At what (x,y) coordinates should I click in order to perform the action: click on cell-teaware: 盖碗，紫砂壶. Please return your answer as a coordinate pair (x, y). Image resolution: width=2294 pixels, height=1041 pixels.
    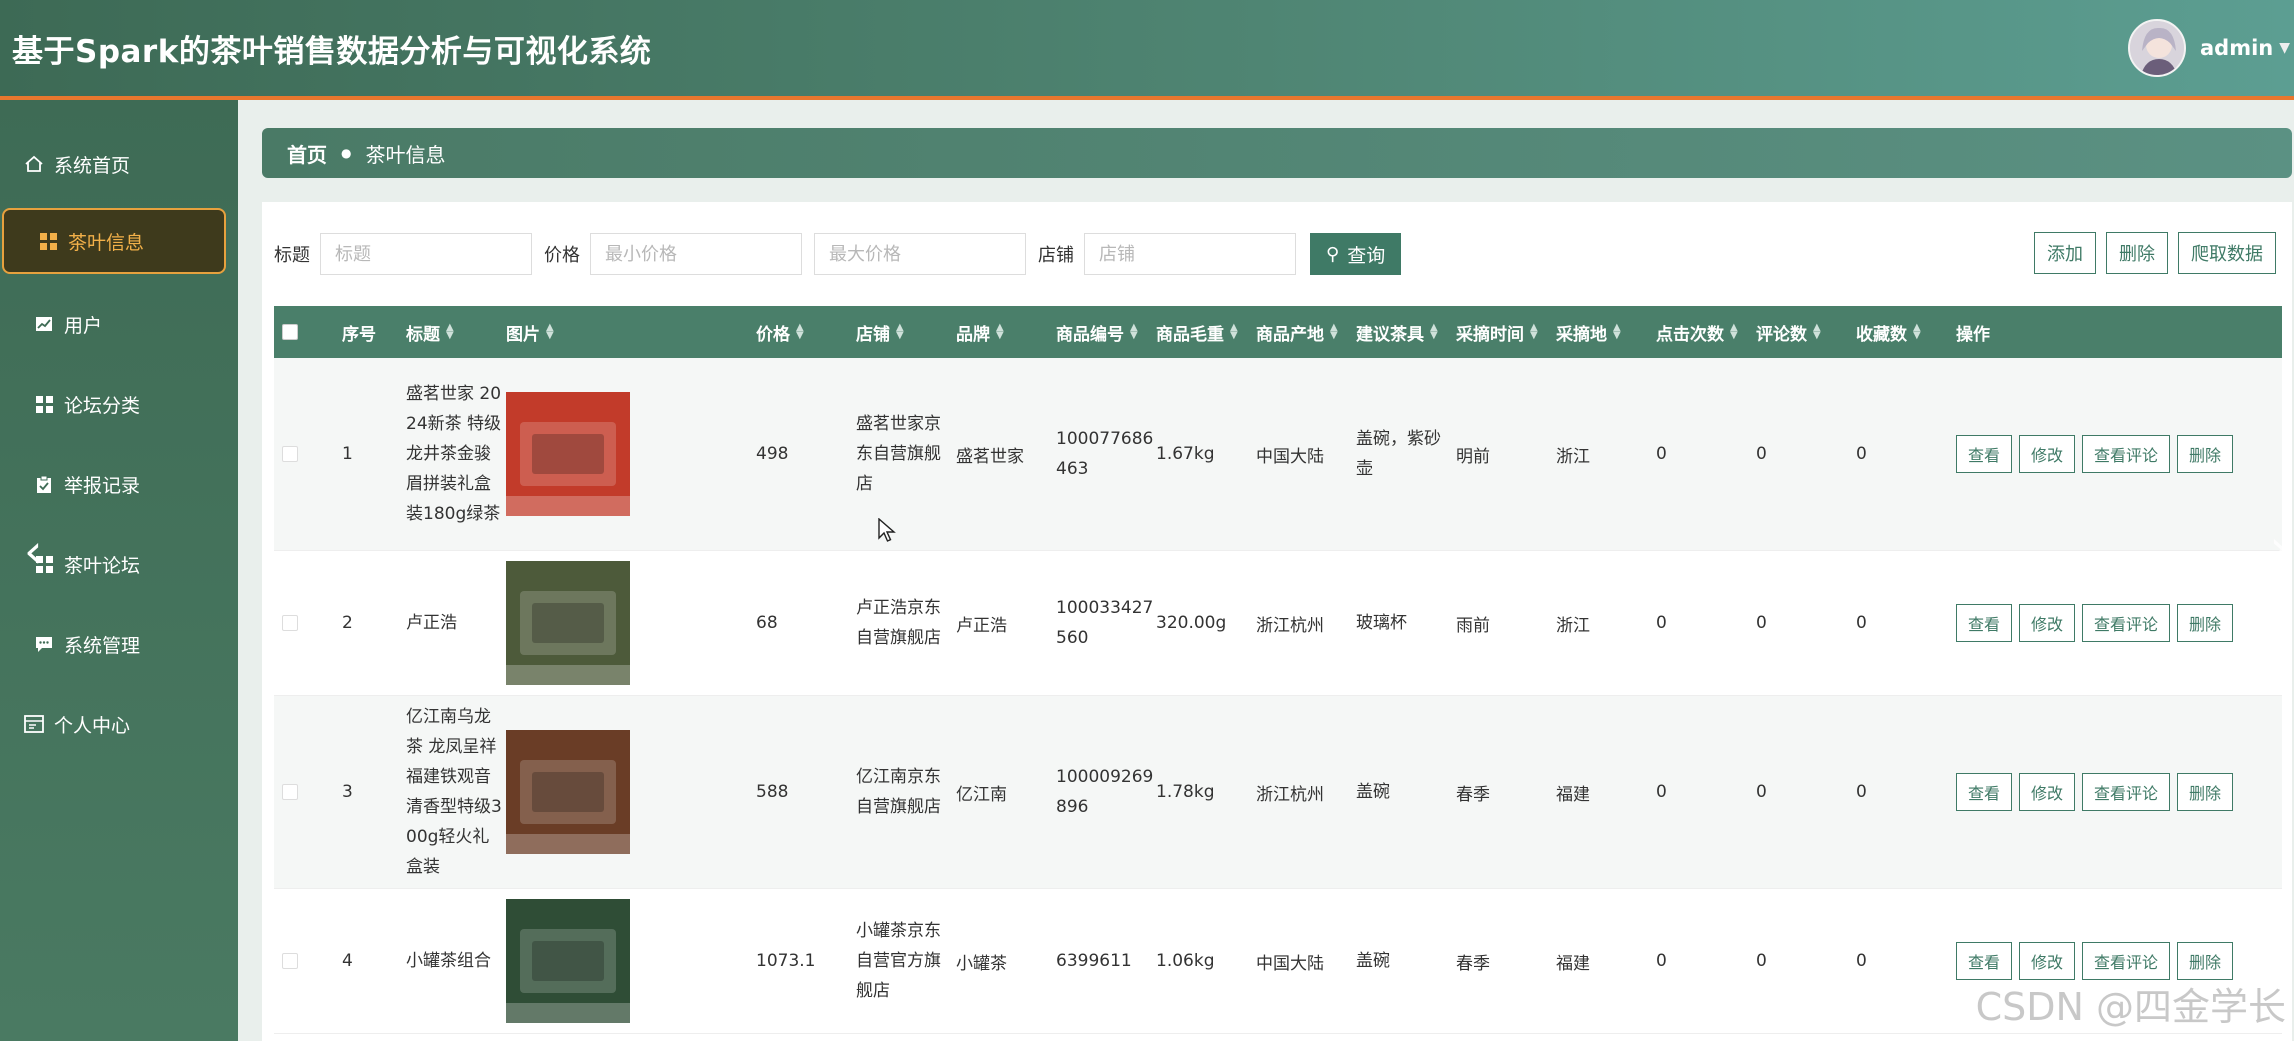
    Looking at the image, I should click on (1398, 454).